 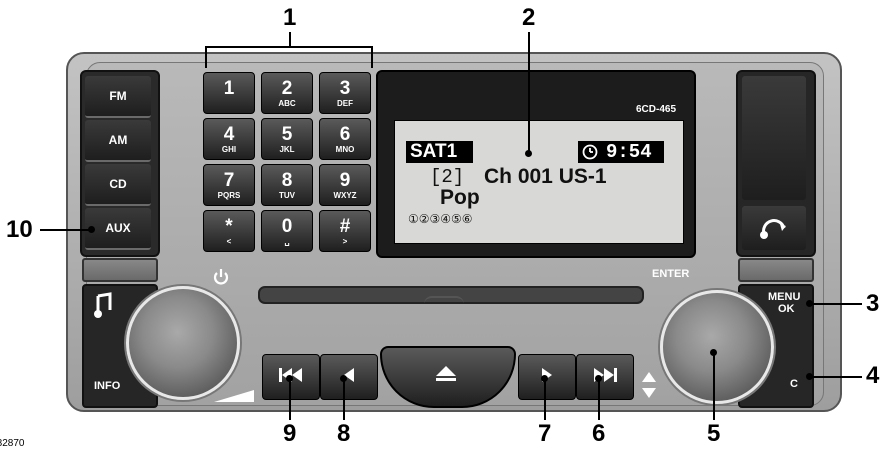 I want to click on callout-7: 7, so click(x=545, y=433).